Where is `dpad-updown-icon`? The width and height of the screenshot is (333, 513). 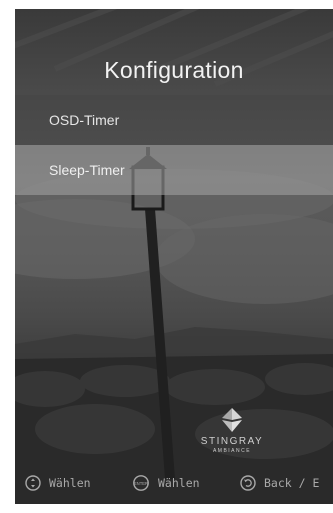
dpad-updown-icon is located at coordinates (33, 483).